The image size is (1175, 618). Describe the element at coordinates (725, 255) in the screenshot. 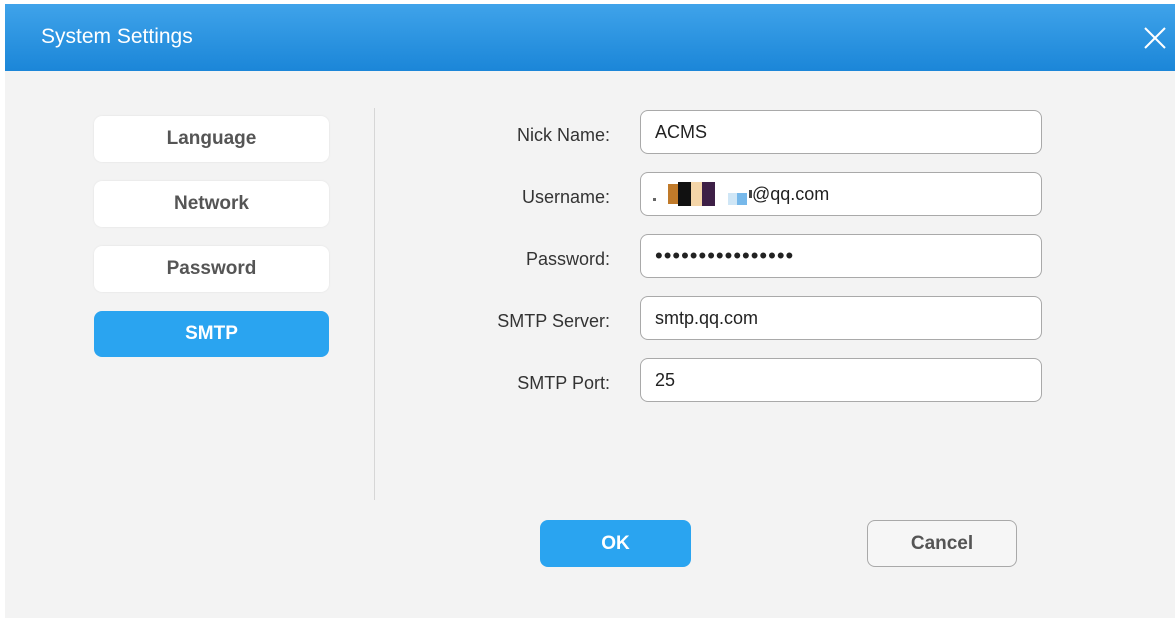

I see `password-value: ••••••••••••••••` at that location.